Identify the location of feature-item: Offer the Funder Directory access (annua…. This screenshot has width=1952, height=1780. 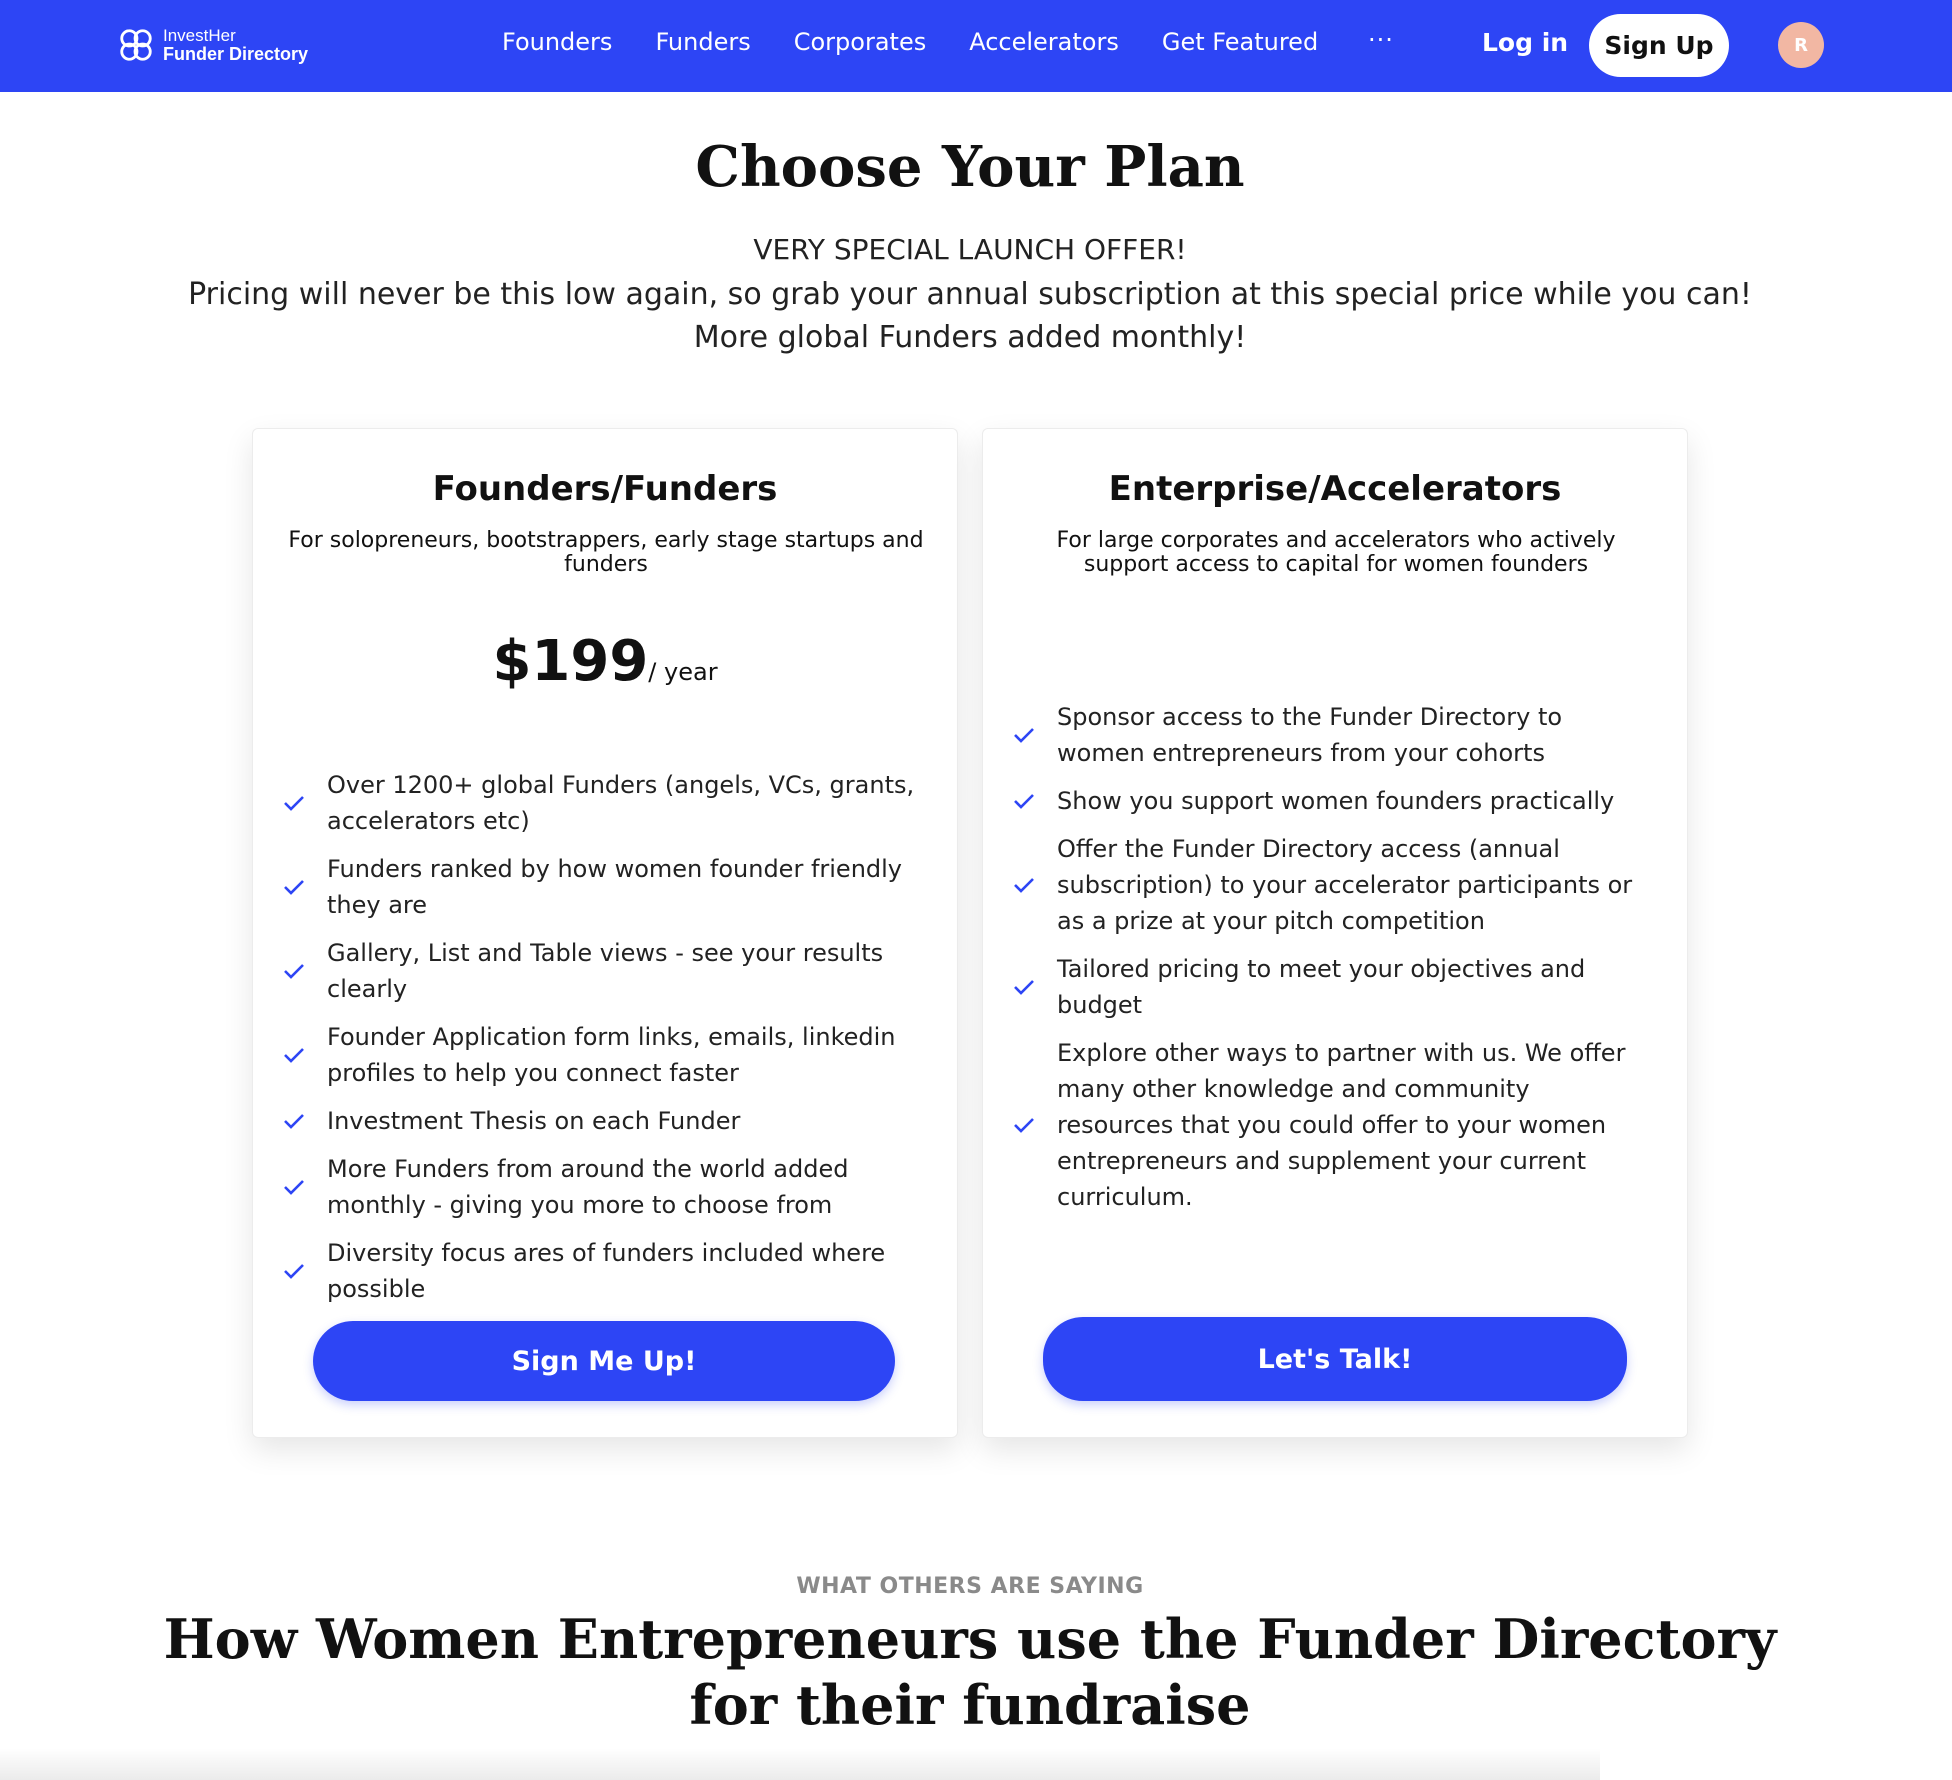
(1333, 885).